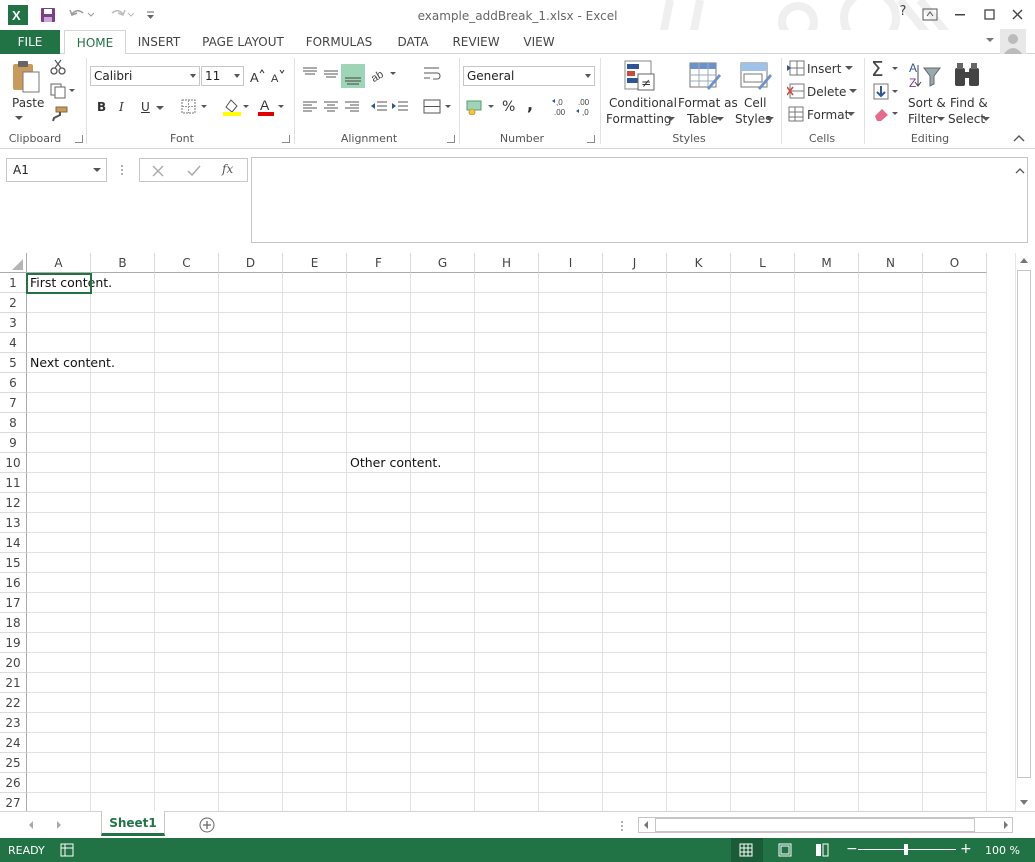 Image resolution: width=1035 pixels, height=862 pixels. What do you see at coordinates (815, 825) in the screenshot?
I see `horizontal-scroll-thumb` at bounding box center [815, 825].